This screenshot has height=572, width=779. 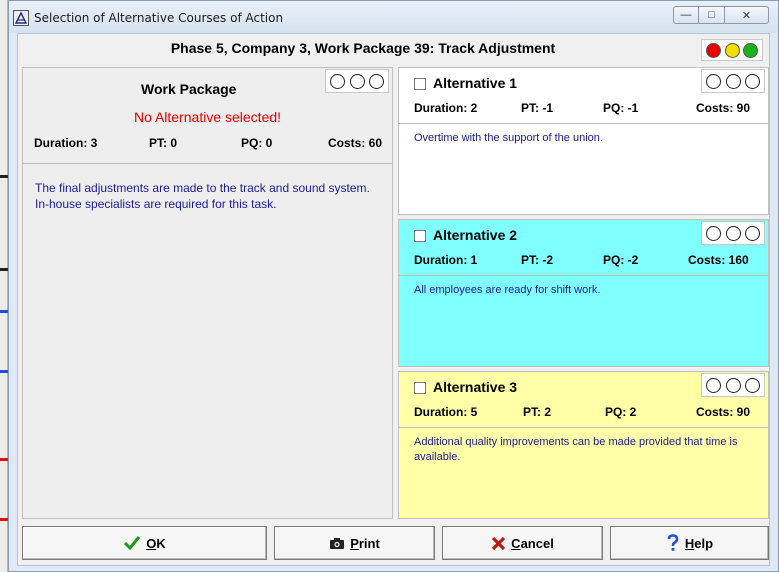 I want to click on help-button: Help, so click(x=689, y=543).